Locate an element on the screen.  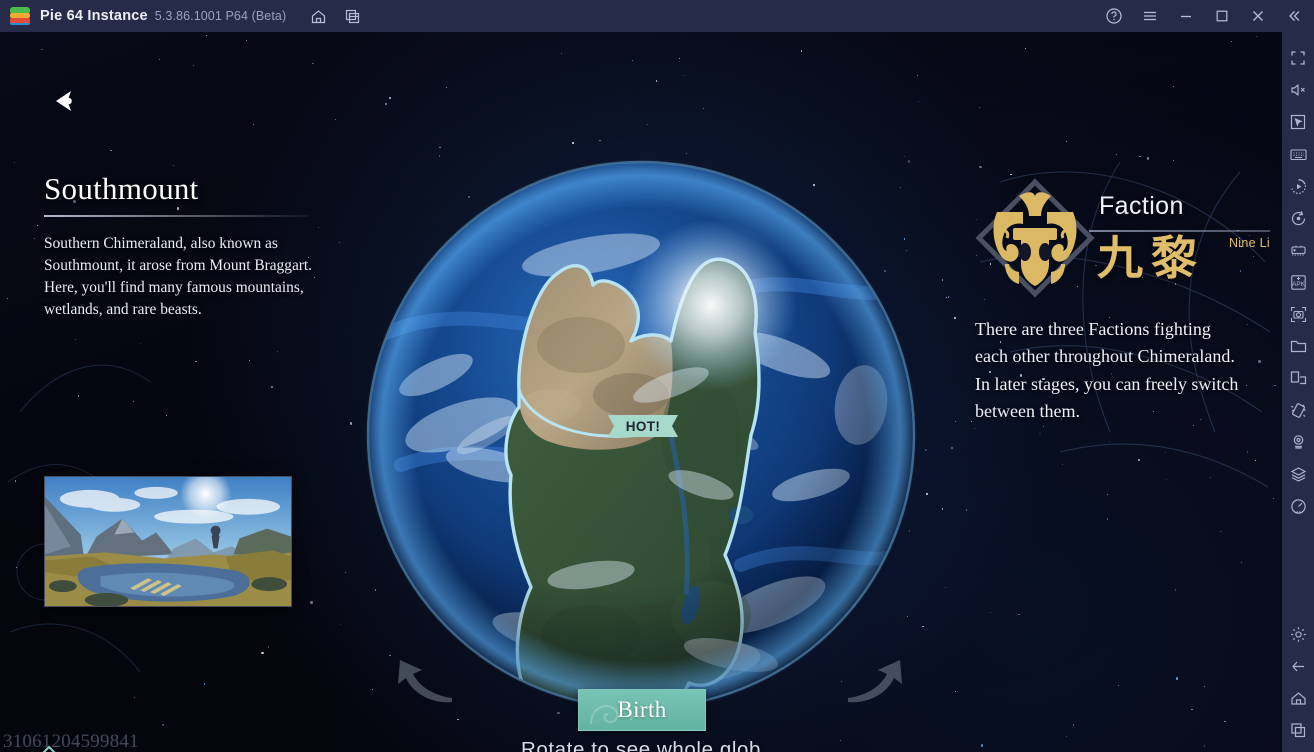
apk-install-icon: APK is located at coordinates (1298, 282).